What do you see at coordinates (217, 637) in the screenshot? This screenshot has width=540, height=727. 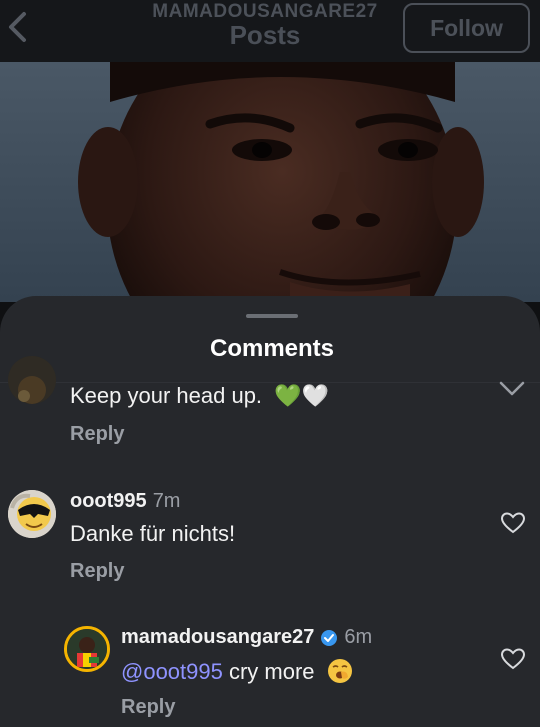 I see `comment-username: mamadousangare27` at bounding box center [217, 637].